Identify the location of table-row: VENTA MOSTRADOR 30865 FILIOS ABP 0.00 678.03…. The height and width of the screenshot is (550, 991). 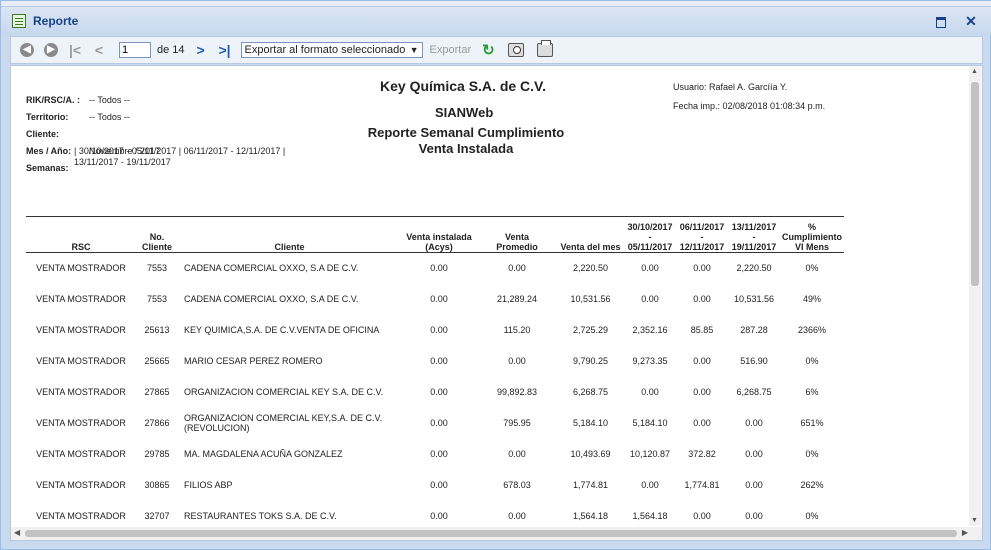
(435, 485).